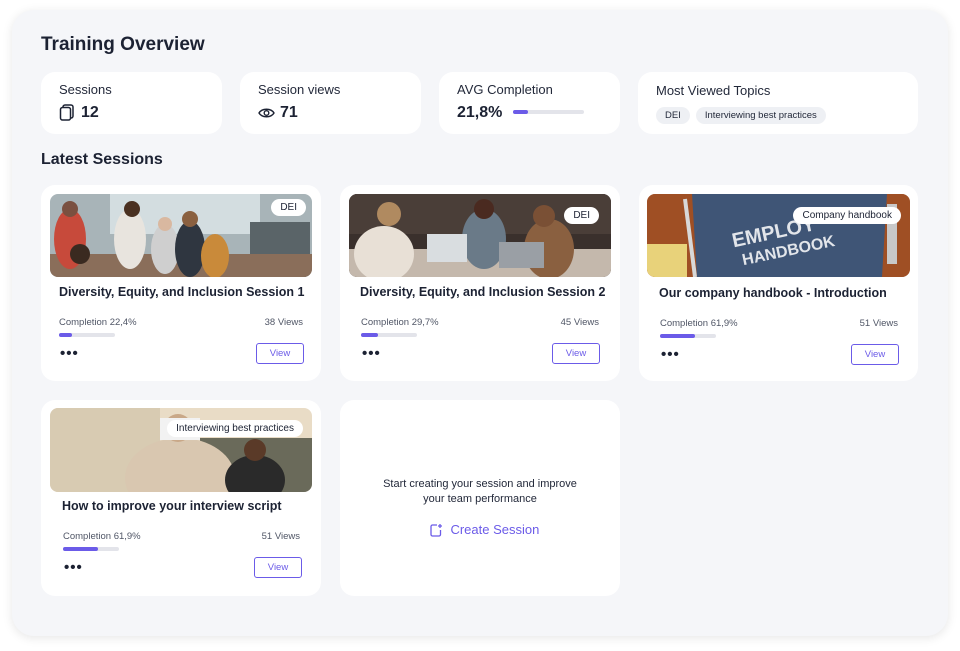  I want to click on views-count: 45 Views, so click(579, 322).